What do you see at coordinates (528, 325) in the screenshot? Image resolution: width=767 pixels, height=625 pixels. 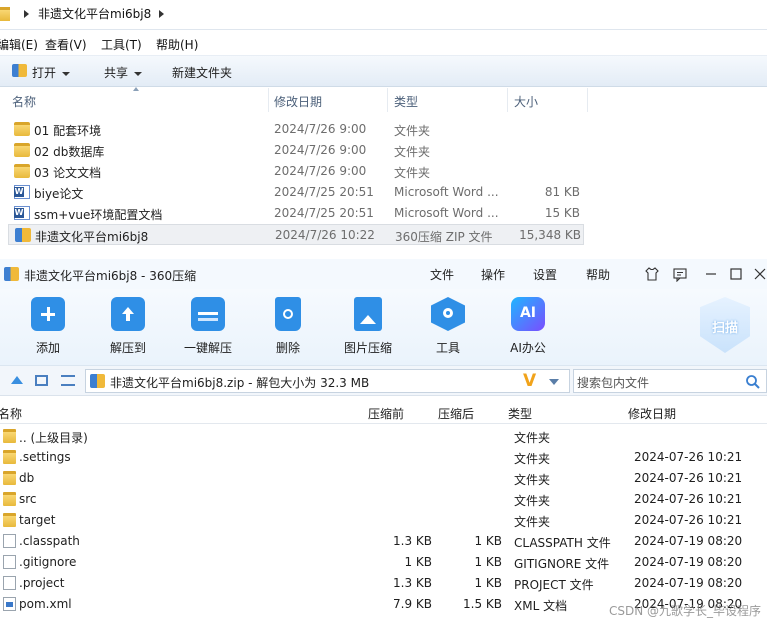 I see `ai-office-button: AI AI办公` at bounding box center [528, 325].